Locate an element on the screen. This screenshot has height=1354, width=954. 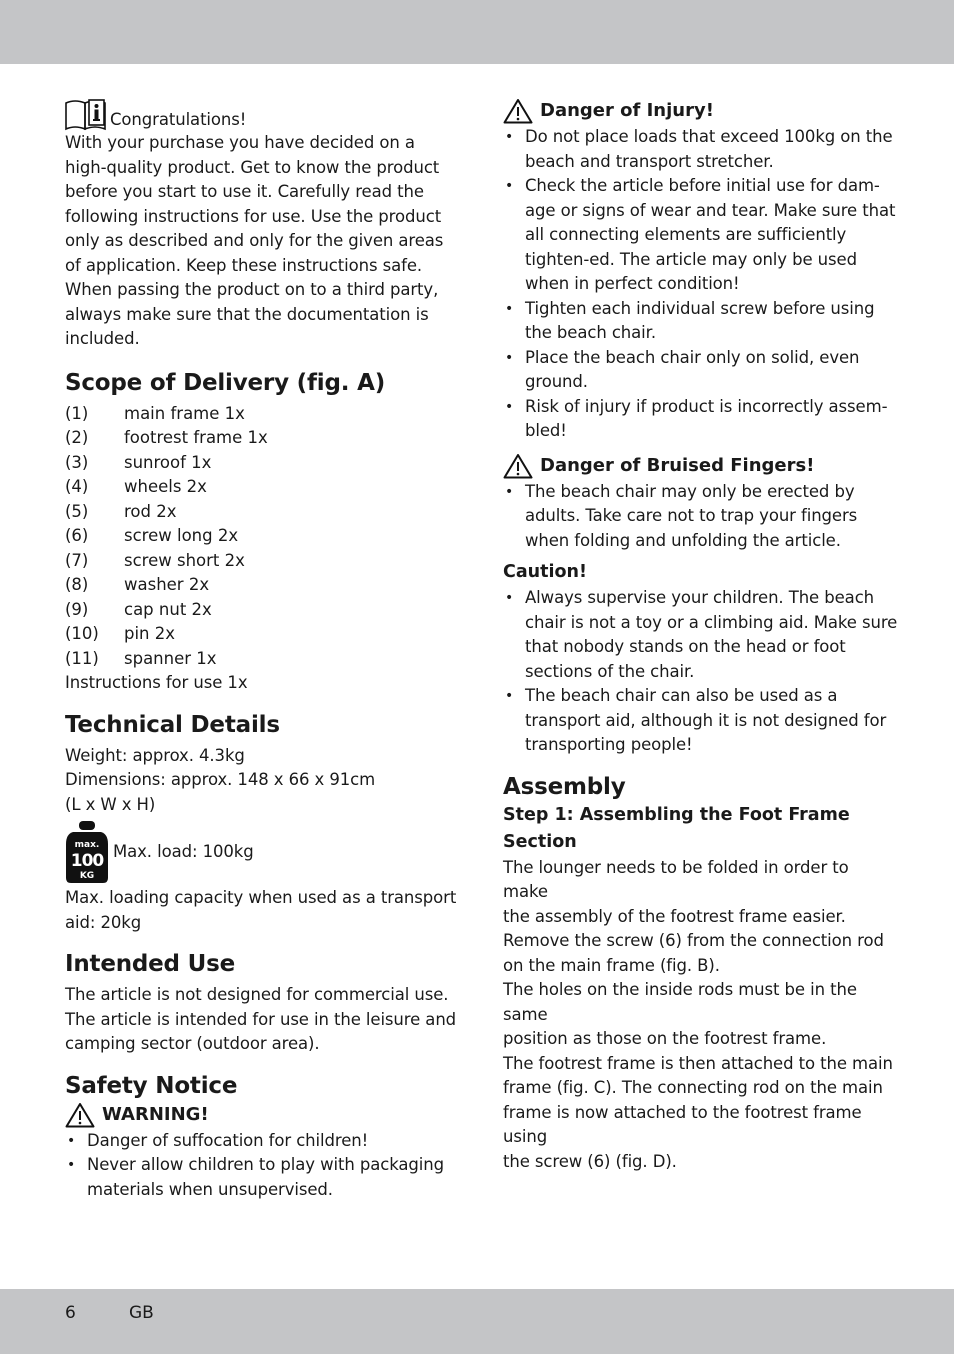
max-weight-icon: max. 100 KG is located at coordinates (87, 852).